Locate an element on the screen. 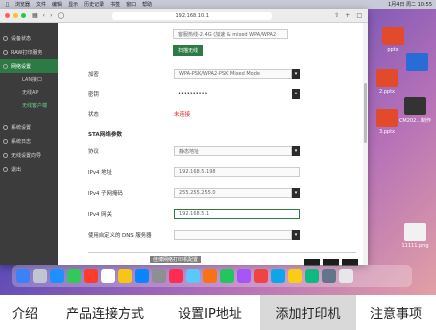 This screenshot has width=436, height=330. browser-toolbar: ▦ ‹ › ◯ 192.168.10.1 ⇧ + □ is located at coordinates (184, 16).